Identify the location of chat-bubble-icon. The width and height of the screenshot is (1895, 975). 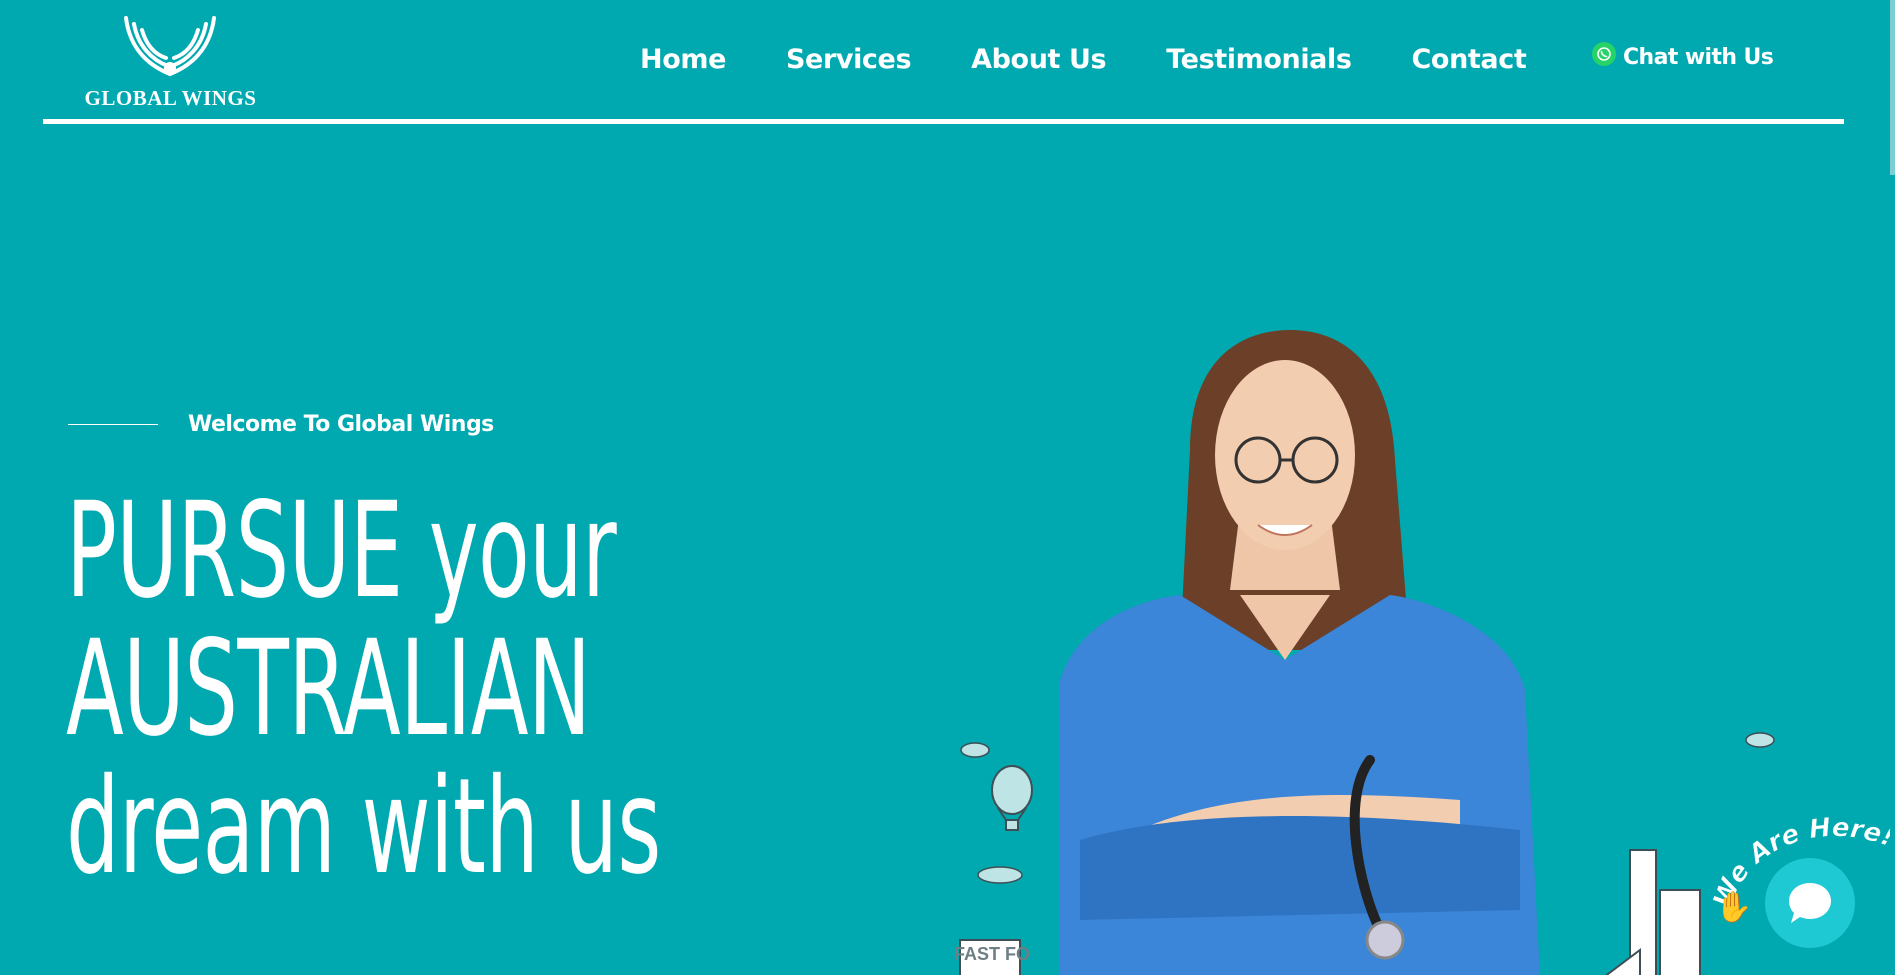
(1810, 903).